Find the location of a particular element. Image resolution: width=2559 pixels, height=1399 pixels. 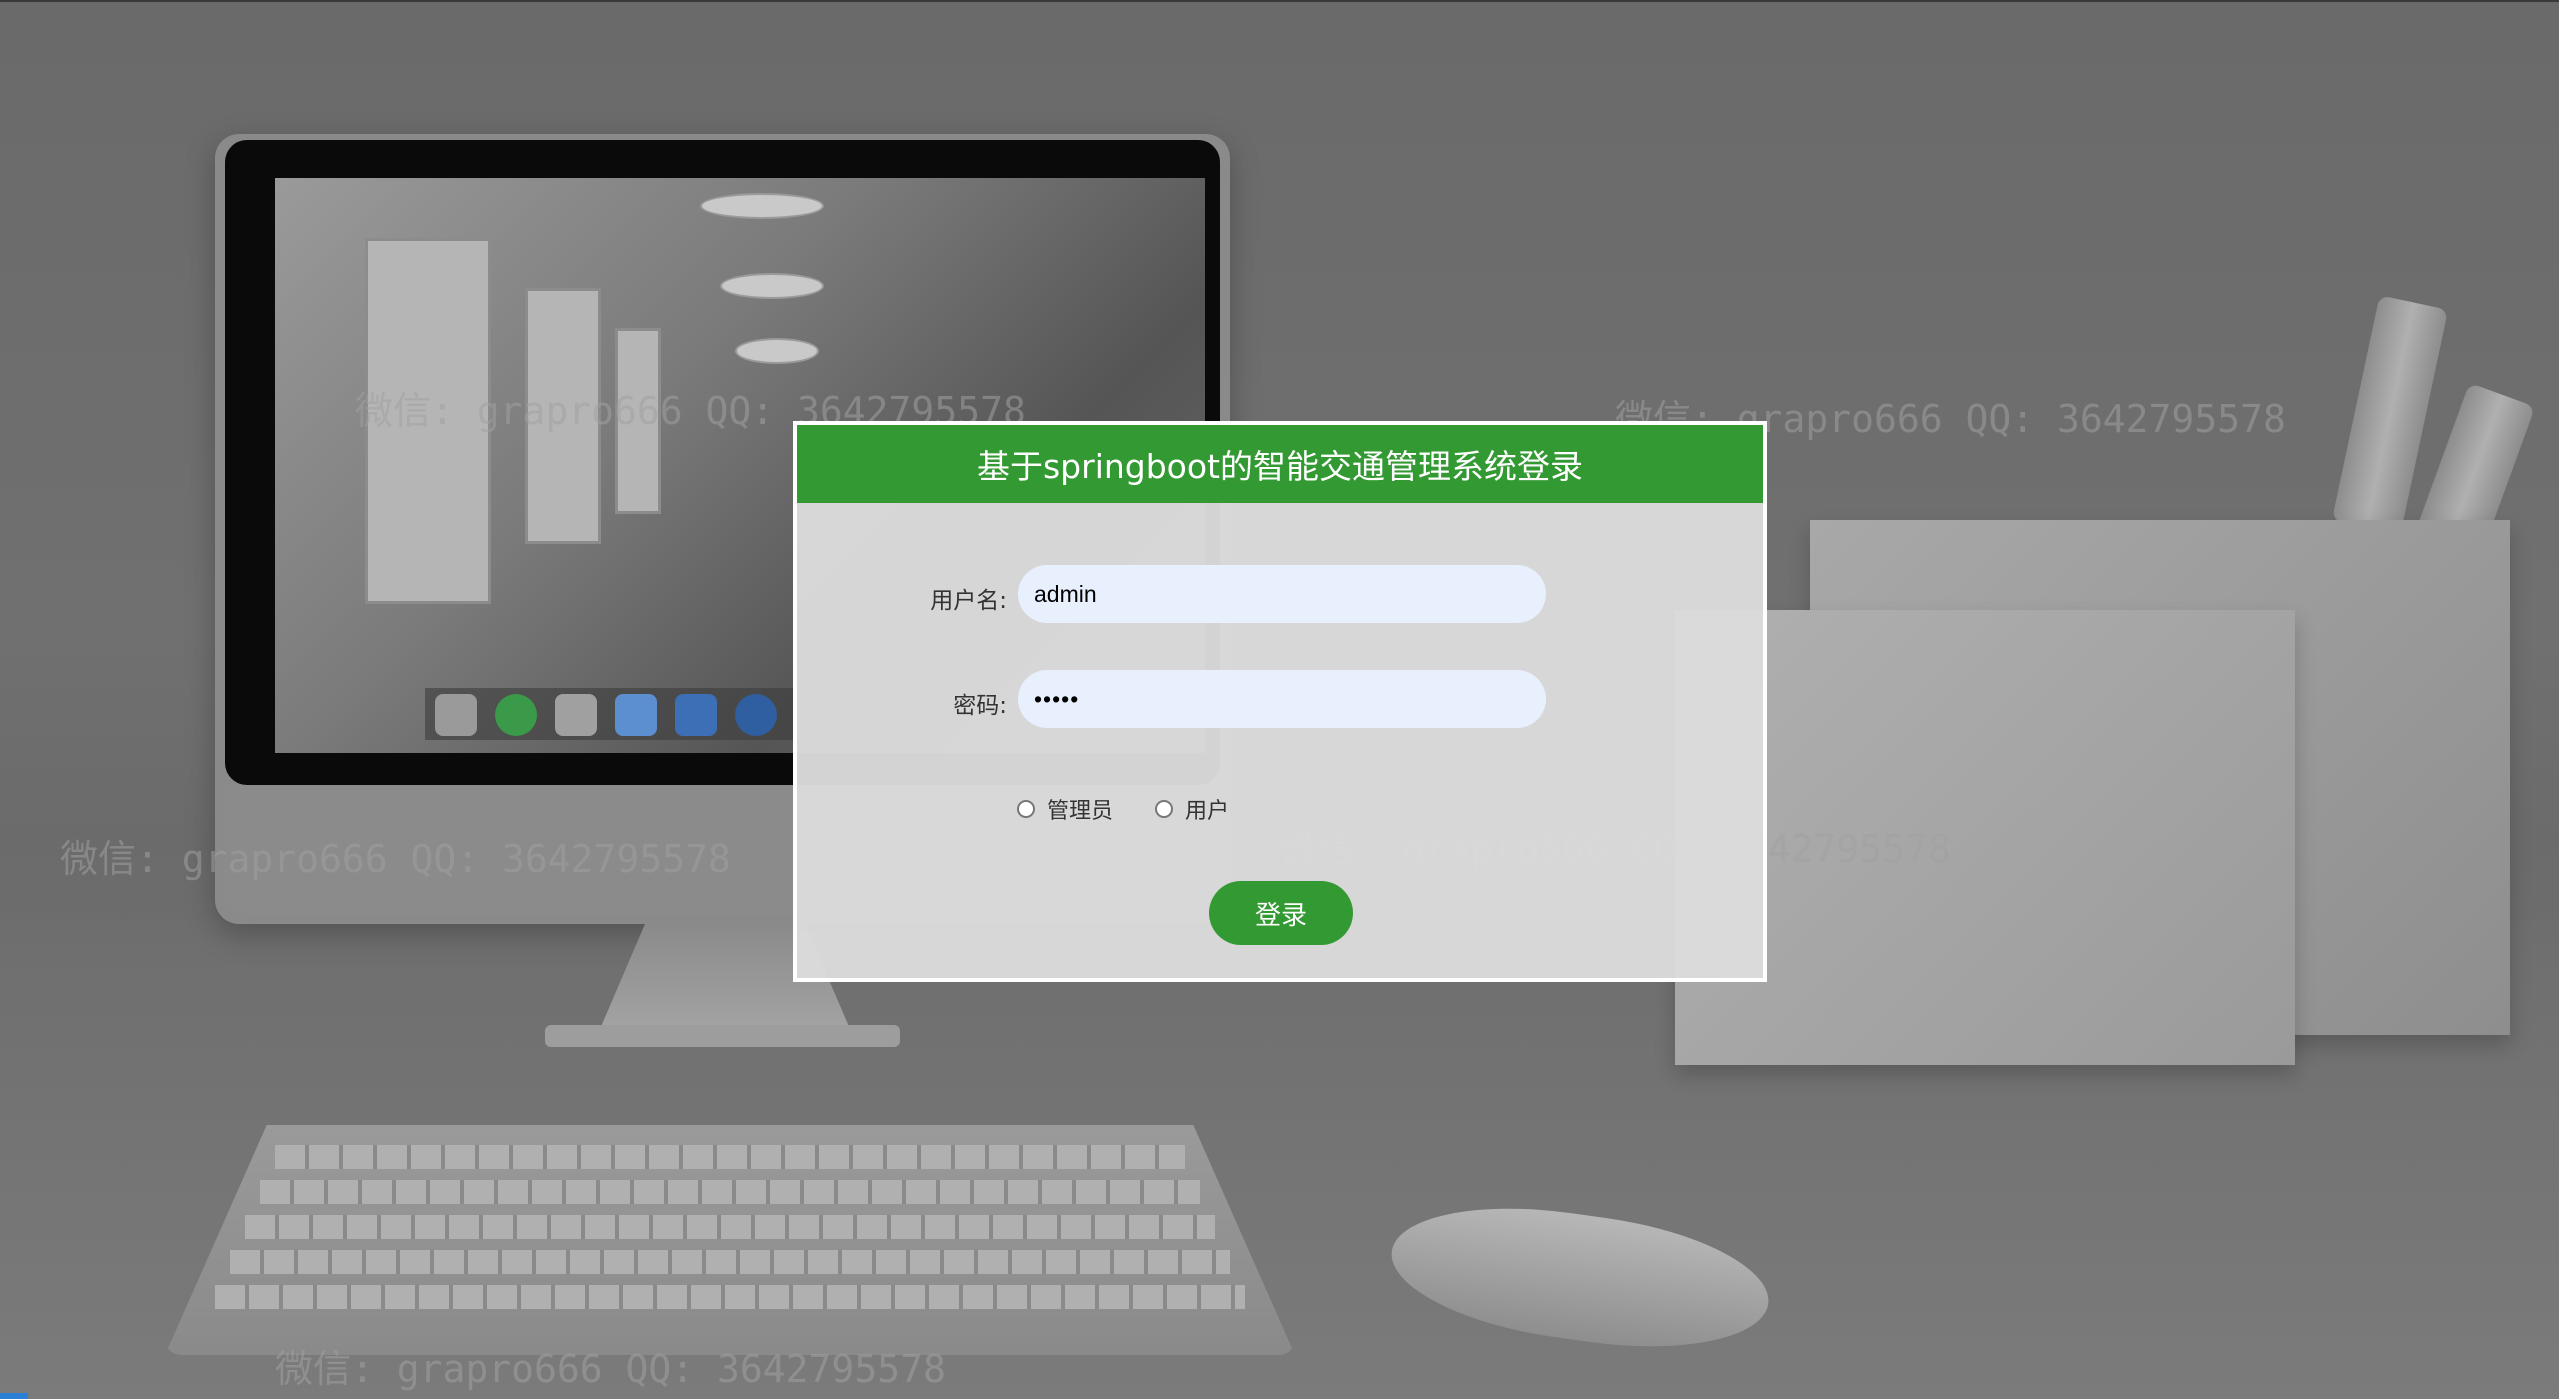

login-header: 基于springboot的智能交通管理系统登录 is located at coordinates (1280, 464).